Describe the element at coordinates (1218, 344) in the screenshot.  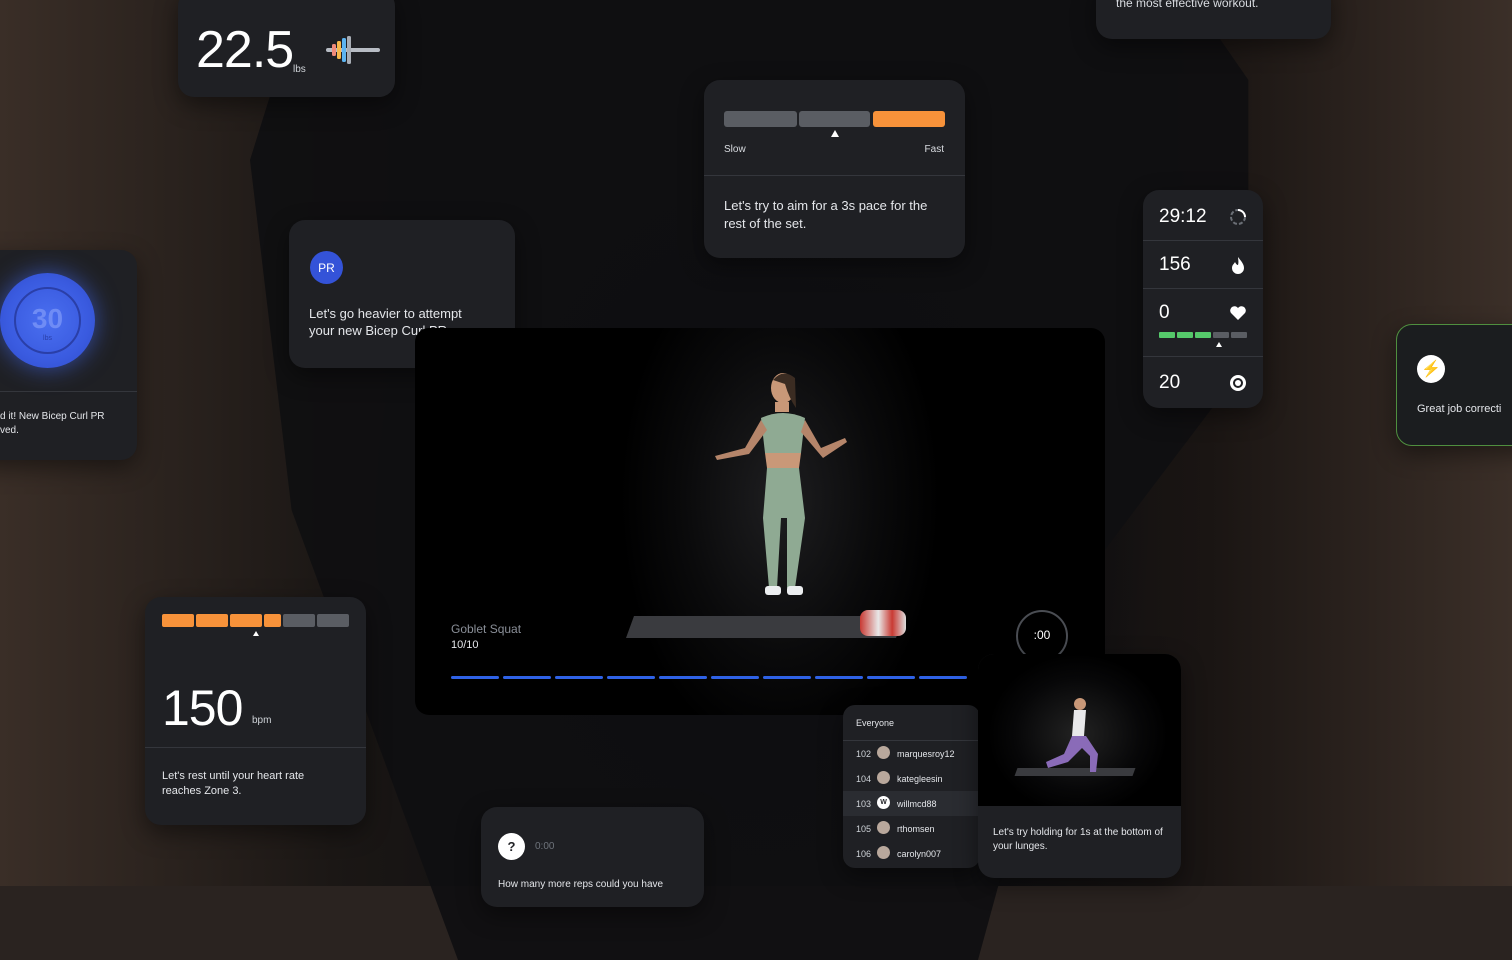
I see `zone-marker-icon` at that location.